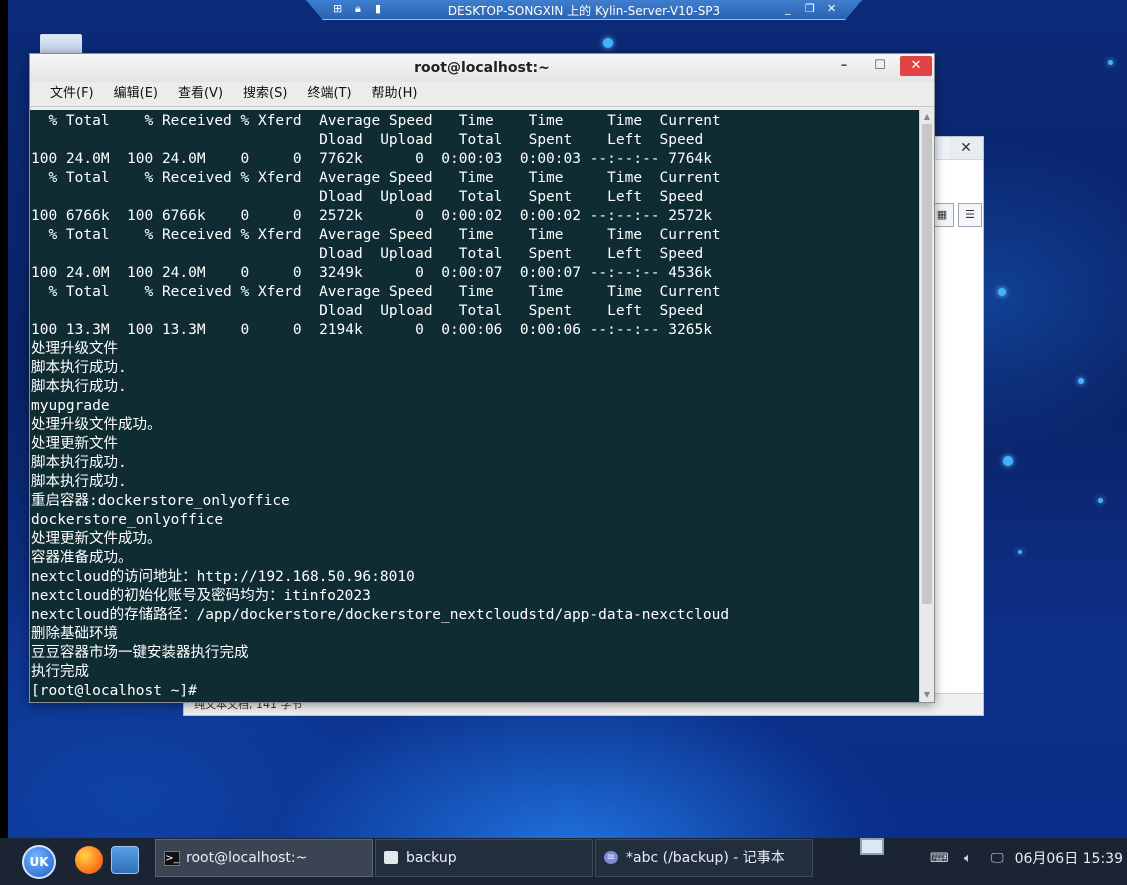 The height and width of the screenshot is (885, 1127). I want to click on close-button: ✕, so click(916, 66).